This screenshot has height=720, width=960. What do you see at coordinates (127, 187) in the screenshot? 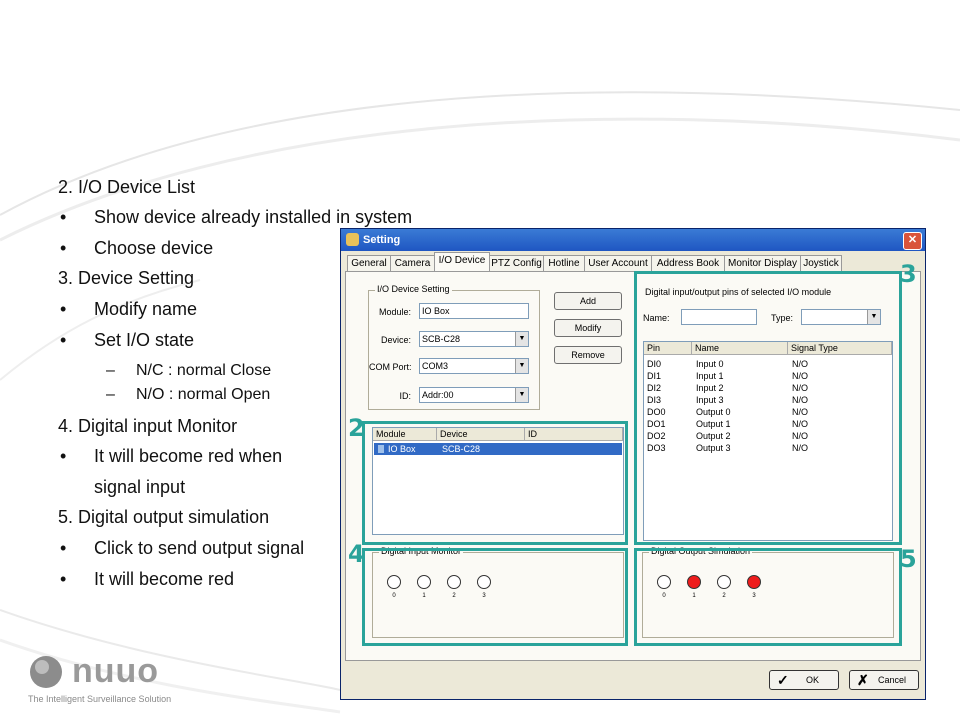
I see `slide-line-text: 2. I/O Device List` at bounding box center [127, 187].